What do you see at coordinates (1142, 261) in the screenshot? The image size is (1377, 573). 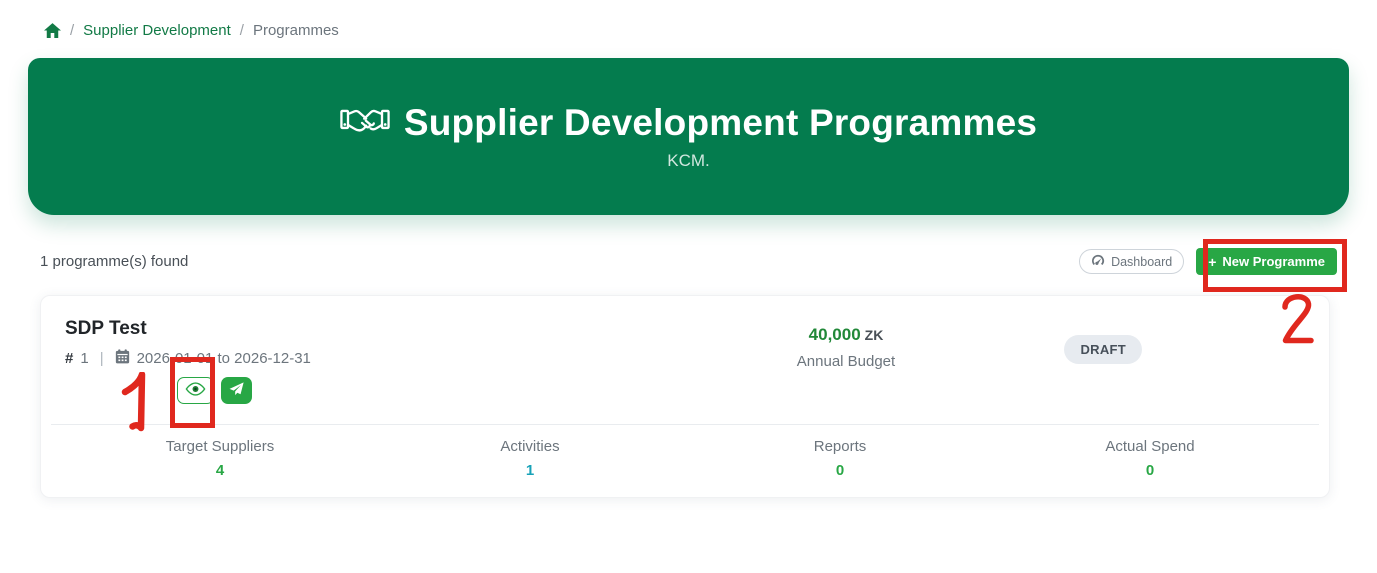 I see `dashboard-button-label: Dashboard` at bounding box center [1142, 261].